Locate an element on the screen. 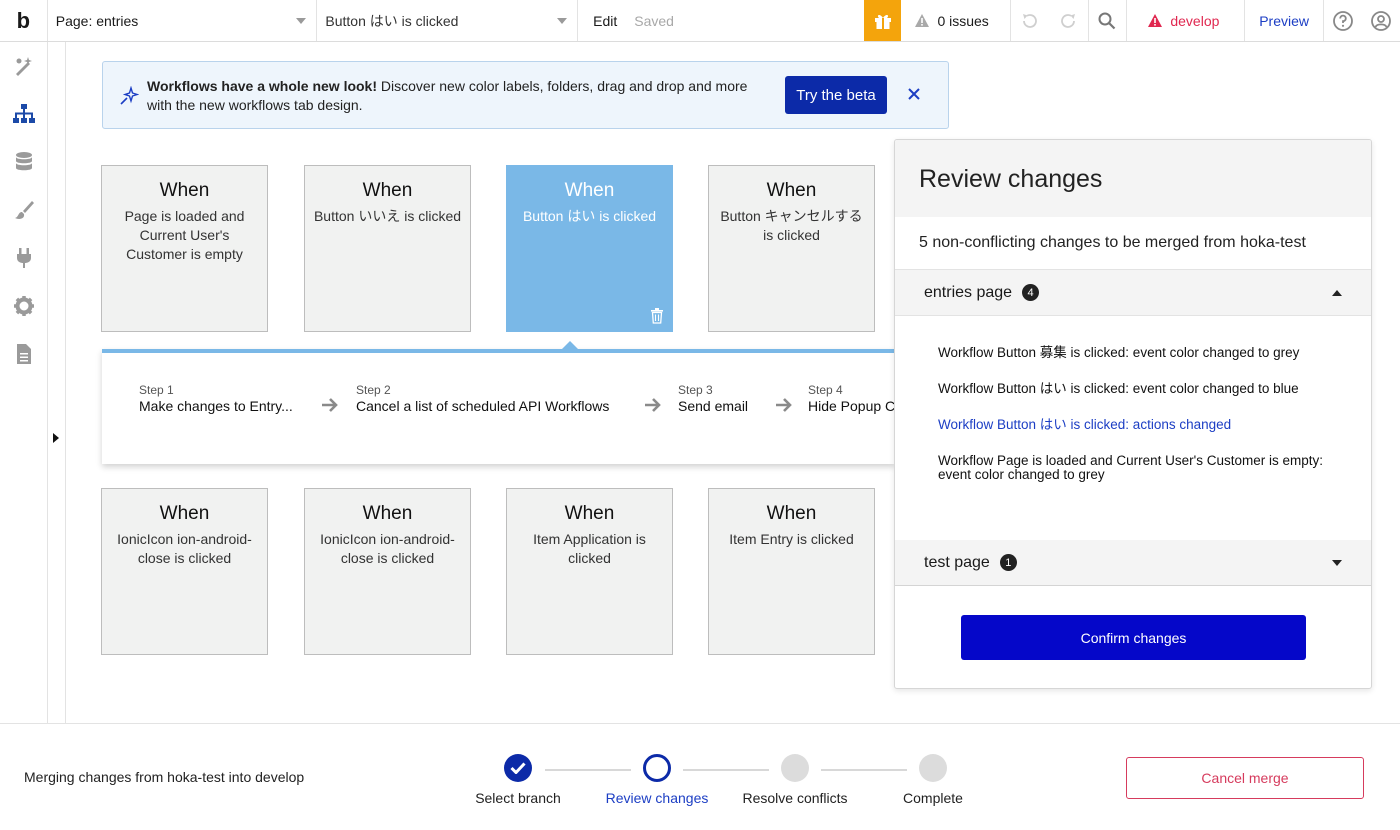 The height and width of the screenshot is (830, 1400). chevron-right-icon is located at coordinates (56, 438).